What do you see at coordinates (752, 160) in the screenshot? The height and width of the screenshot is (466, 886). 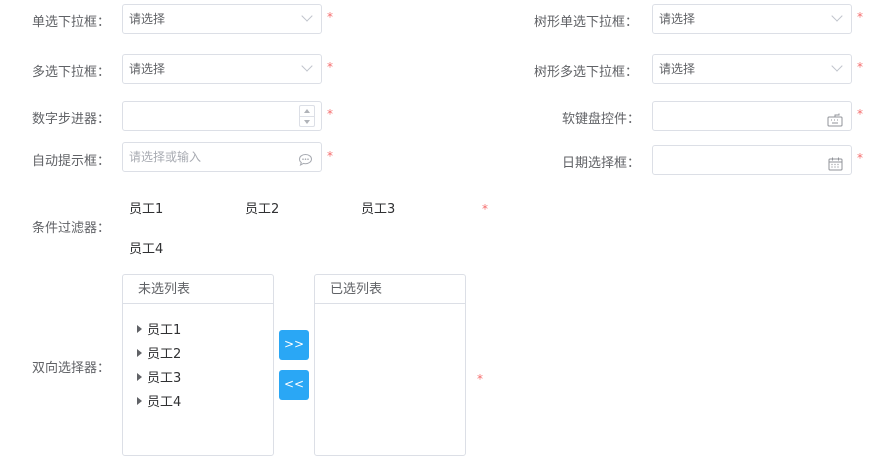 I see `date-picker-input` at bounding box center [752, 160].